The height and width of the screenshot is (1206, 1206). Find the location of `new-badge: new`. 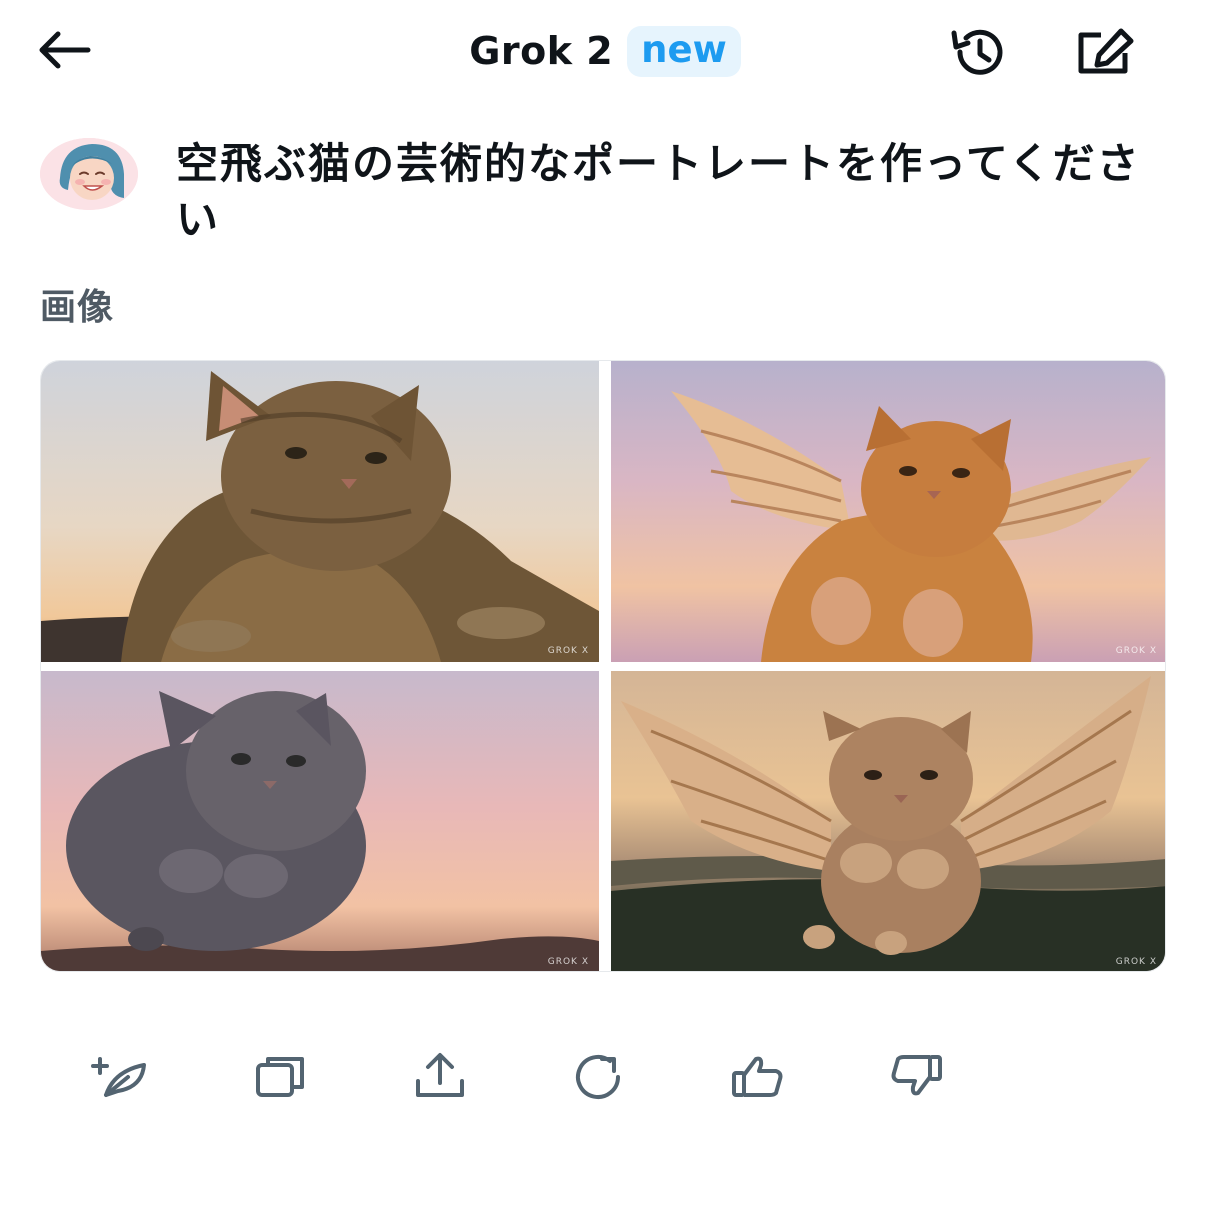

new-badge: new is located at coordinates (684, 51).